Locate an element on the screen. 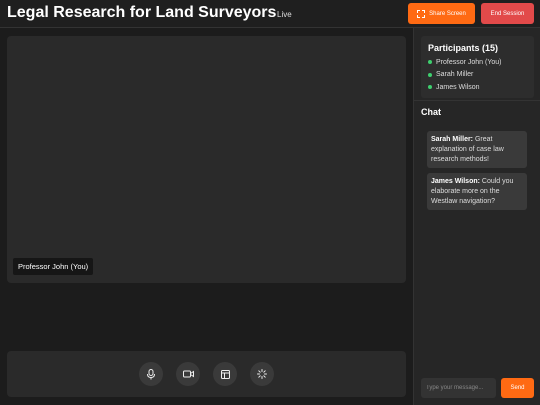 This screenshot has height=405, width=540. participant-name: James Wilson is located at coordinates (458, 87).